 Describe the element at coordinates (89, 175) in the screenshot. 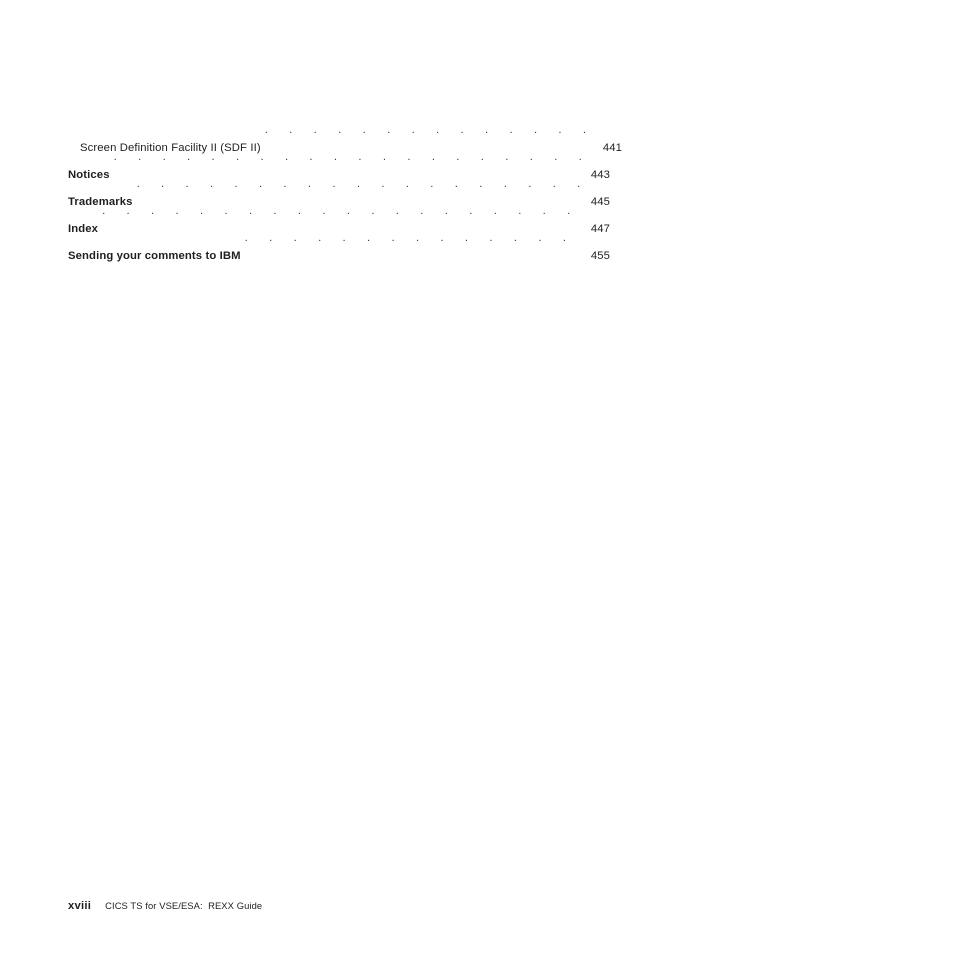

I see `toc-entry-title: Notices` at that location.